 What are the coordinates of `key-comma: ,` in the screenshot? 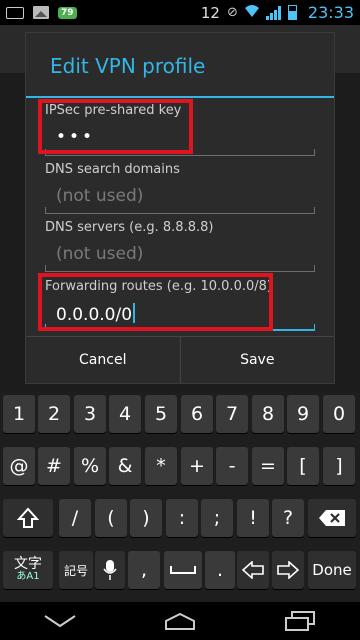 It's located at (144, 570).